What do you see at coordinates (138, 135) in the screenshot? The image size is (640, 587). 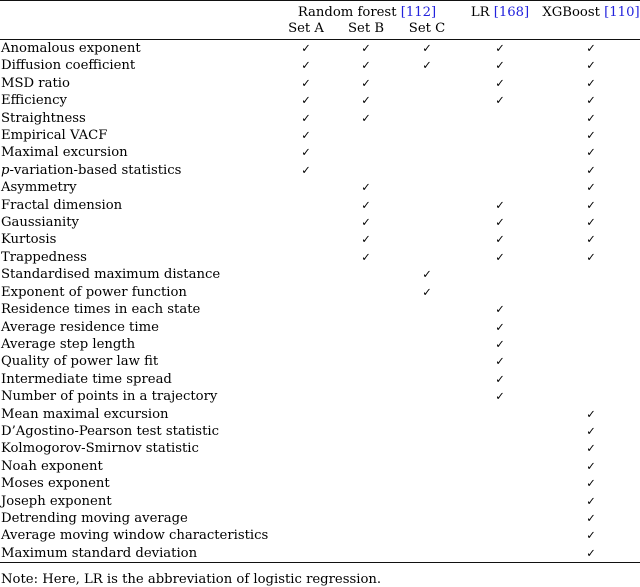 I see `feature-label: Empirical VACF` at bounding box center [138, 135].